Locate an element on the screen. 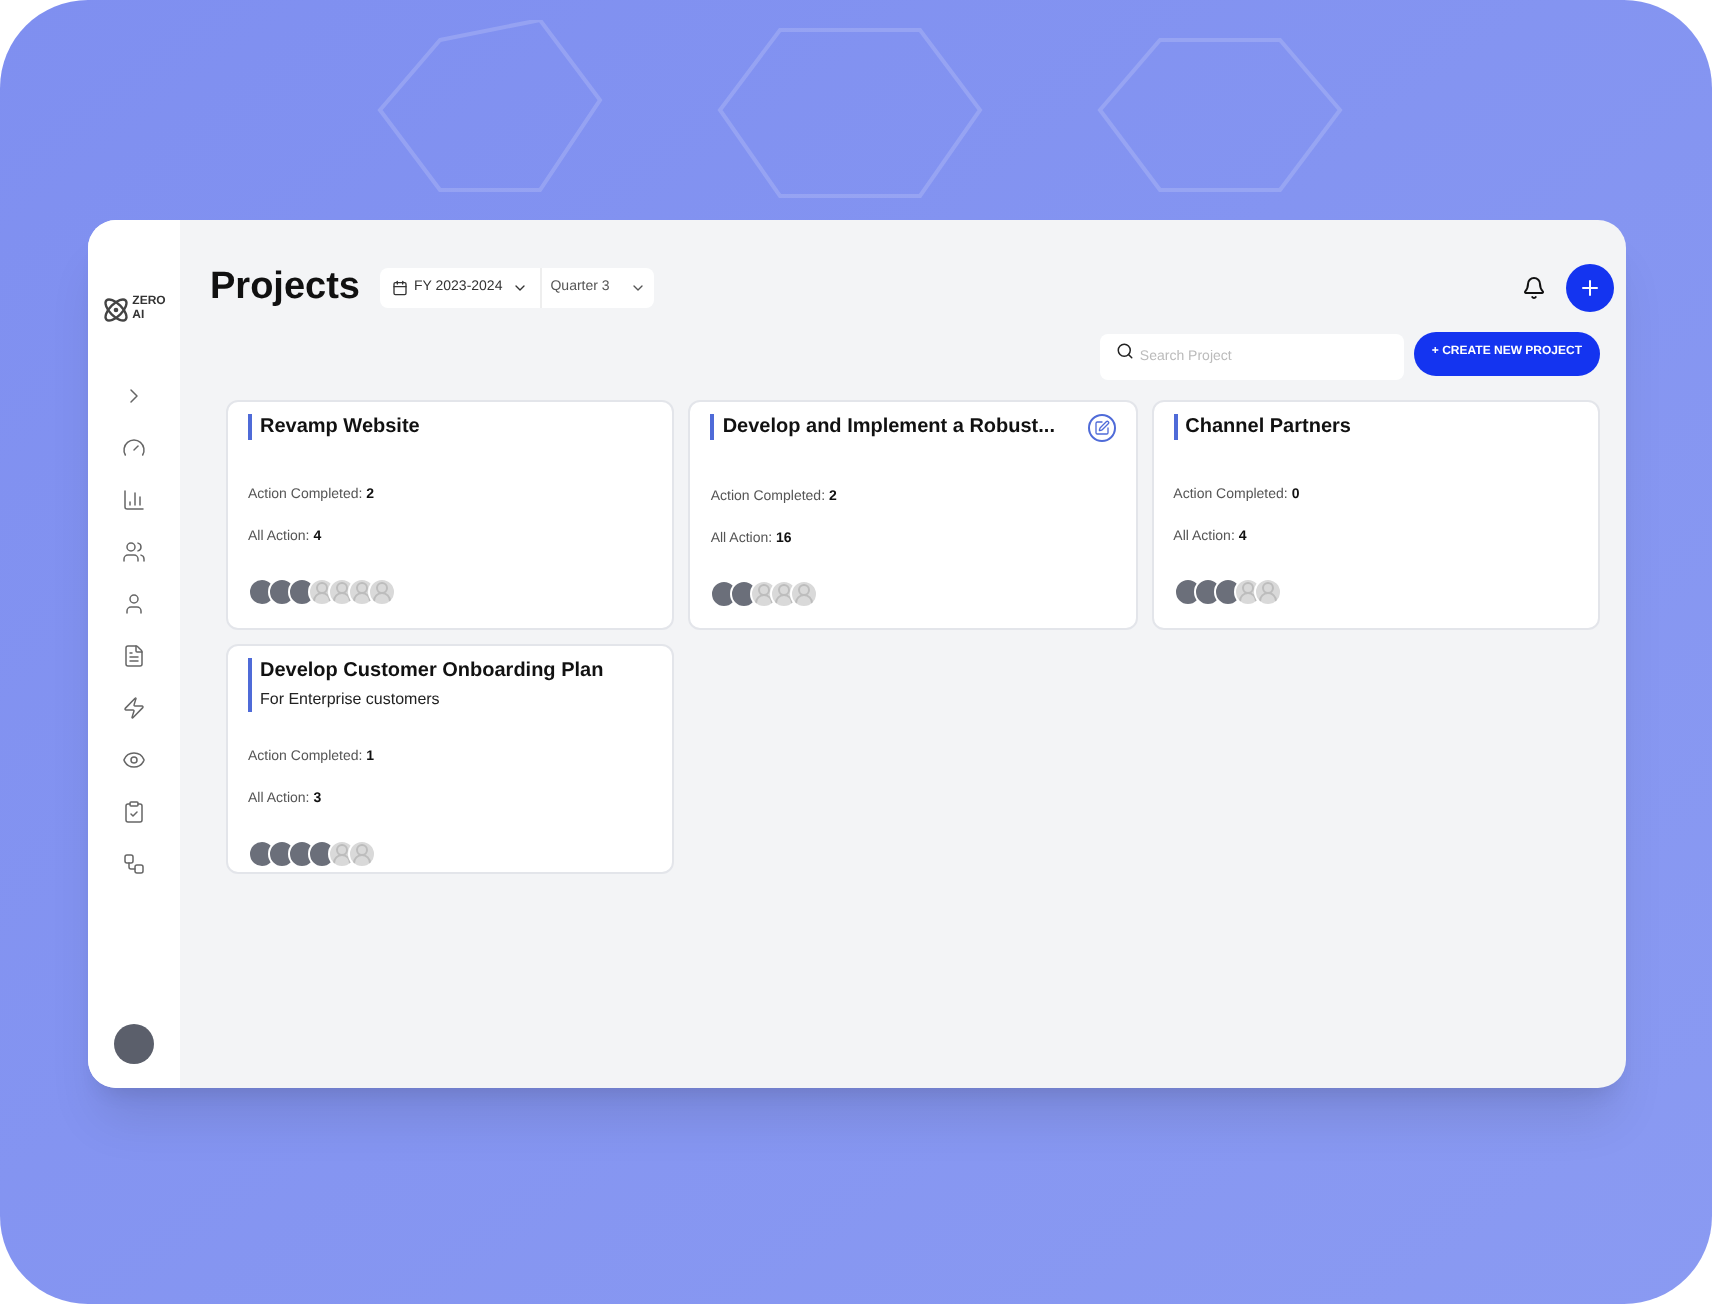  avatar-photo-placeholder is located at coordinates (1187, 591).